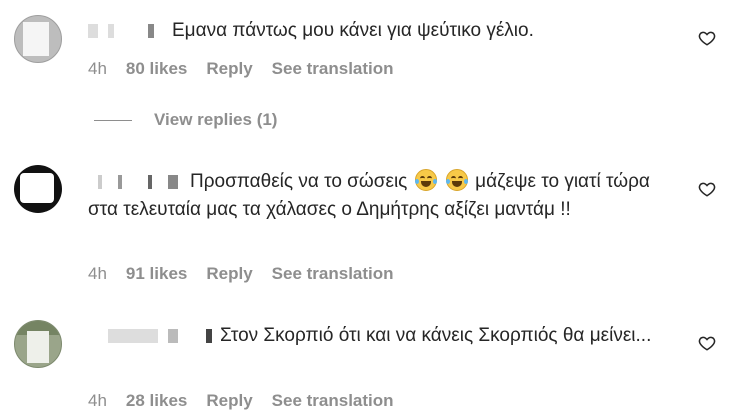  I want to click on comment-meta: 4h 91 likes Reply See translation, so click(241, 274).